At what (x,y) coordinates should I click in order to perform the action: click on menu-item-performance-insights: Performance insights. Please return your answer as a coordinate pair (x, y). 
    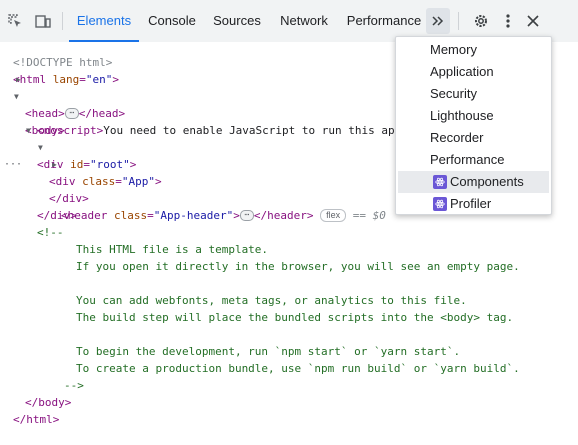
    Looking at the image, I should click on (473, 169).